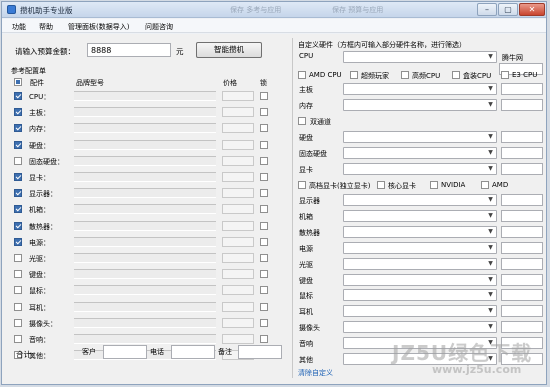  I want to click on cpu-combo: ▼, so click(420, 57).